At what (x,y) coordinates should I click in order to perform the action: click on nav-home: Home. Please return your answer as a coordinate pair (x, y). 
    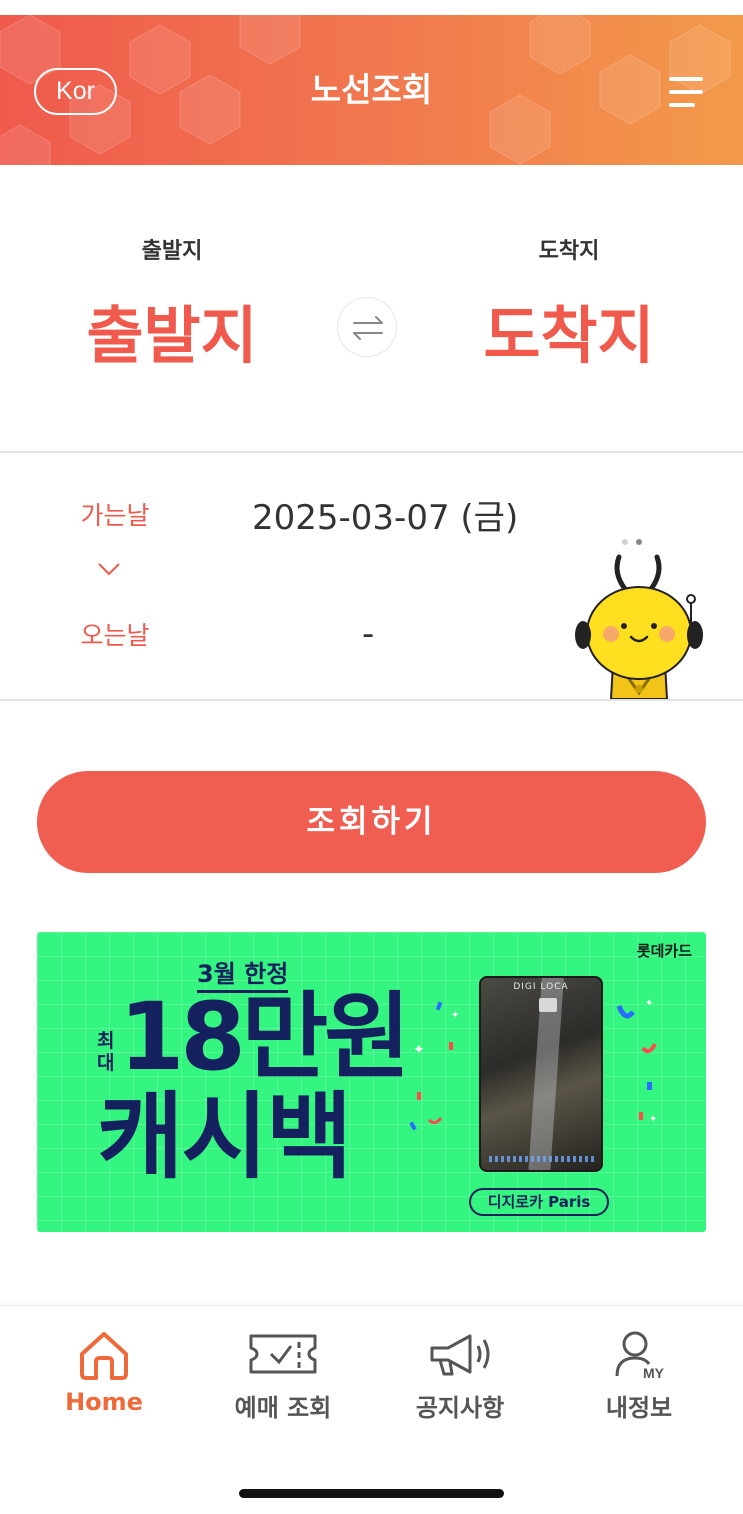
    Looking at the image, I should click on (104, 1383).